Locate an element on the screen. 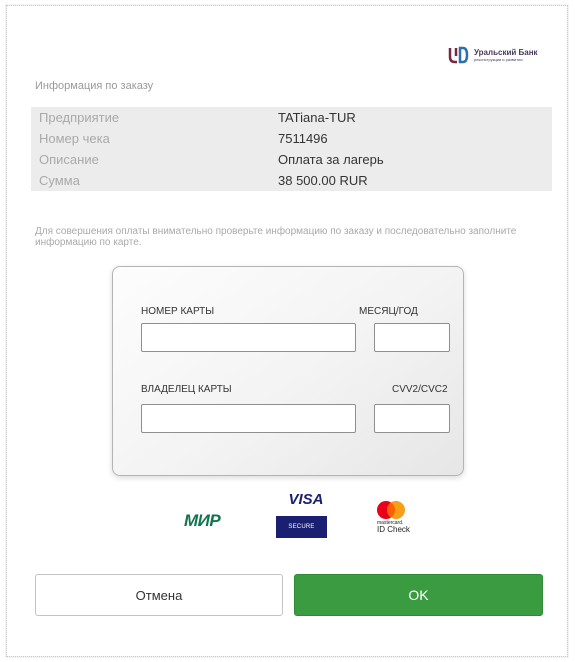 The width and height of the screenshot is (575, 662). order-row-amount: Сумма 38 500.00 RUR is located at coordinates (291, 180).